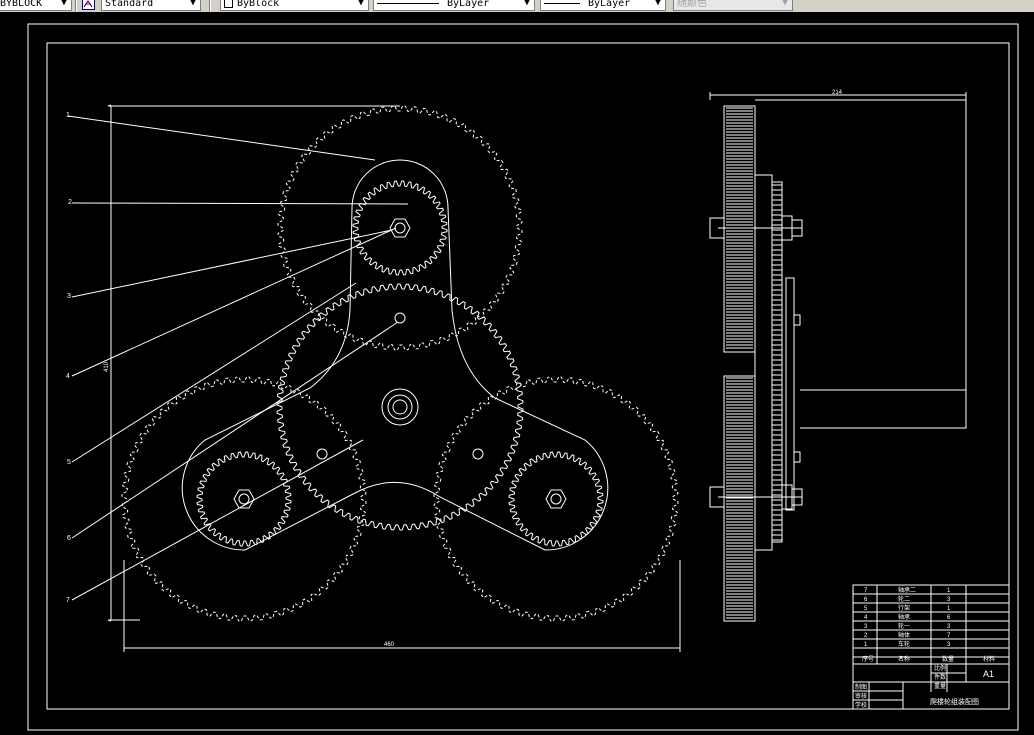 Image resolution: width=1034 pixels, height=735 pixels. Describe the element at coordinates (907, 590) in the screenshot. I see `parts-row-name: 轴承二` at that location.